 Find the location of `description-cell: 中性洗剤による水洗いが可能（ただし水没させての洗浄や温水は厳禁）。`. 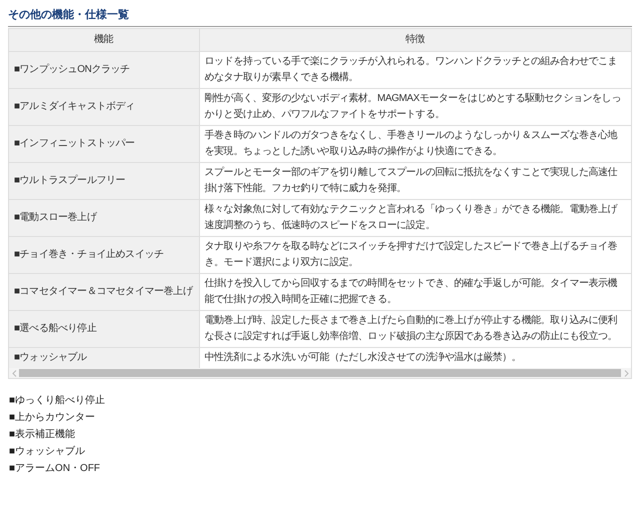

description-cell: 中性洗剤による水洗いが可能（ただし水没させての洗浄や温水は厳禁）。 is located at coordinates (415, 358).